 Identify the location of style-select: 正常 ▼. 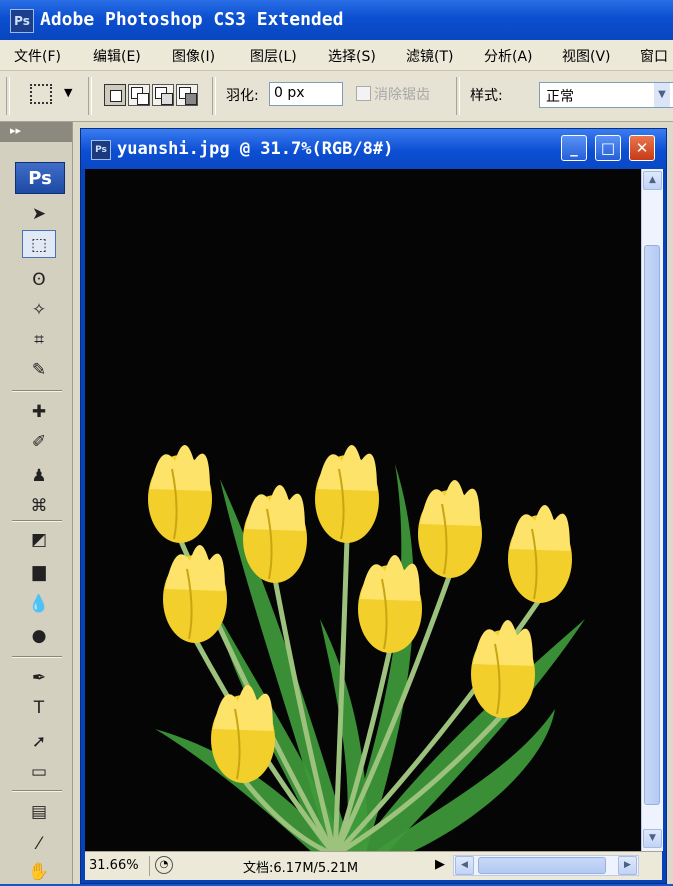
(606, 95).